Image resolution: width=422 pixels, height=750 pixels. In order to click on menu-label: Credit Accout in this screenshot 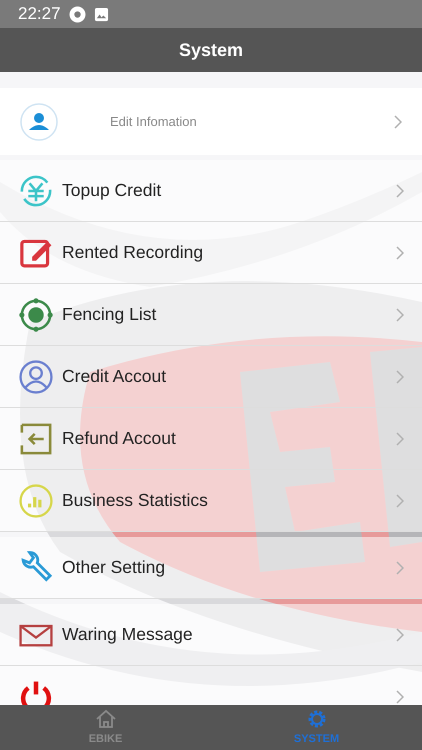, I will do `click(114, 376)`.